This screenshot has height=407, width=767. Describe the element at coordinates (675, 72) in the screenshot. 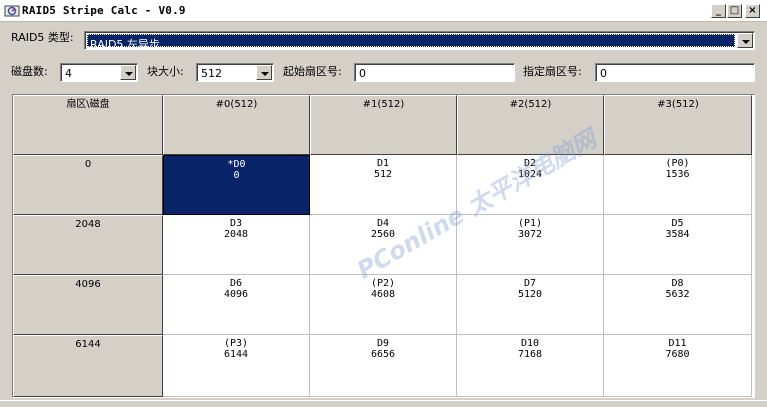

I see `target-sector-input: 0` at that location.